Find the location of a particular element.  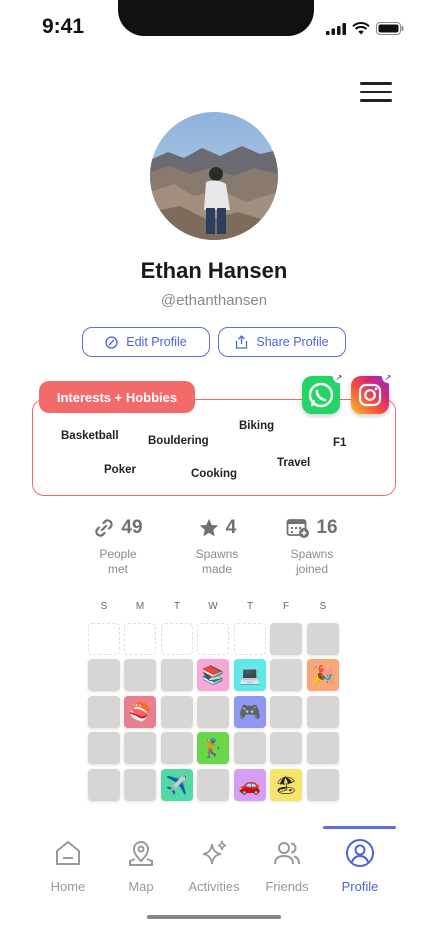

calendar-day-gamepad: 🎮 is located at coordinates (250, 712).